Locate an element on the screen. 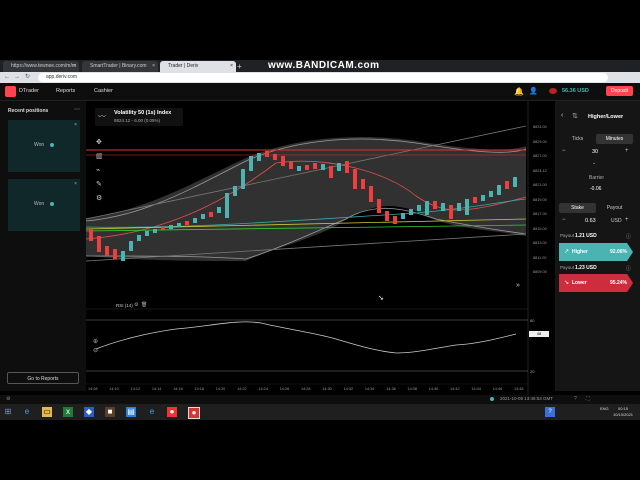 This screenshot has height=480, width=640. language-indicator: ENG is located at coordinates (604, 408).